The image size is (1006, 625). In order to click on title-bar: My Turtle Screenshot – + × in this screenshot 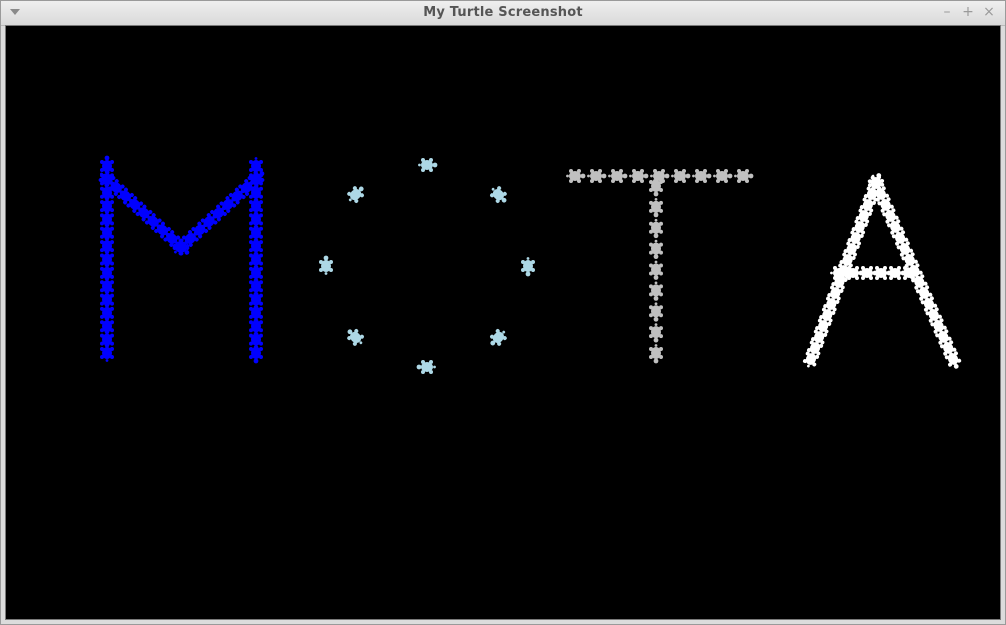, I will do `click(503, 13)`.